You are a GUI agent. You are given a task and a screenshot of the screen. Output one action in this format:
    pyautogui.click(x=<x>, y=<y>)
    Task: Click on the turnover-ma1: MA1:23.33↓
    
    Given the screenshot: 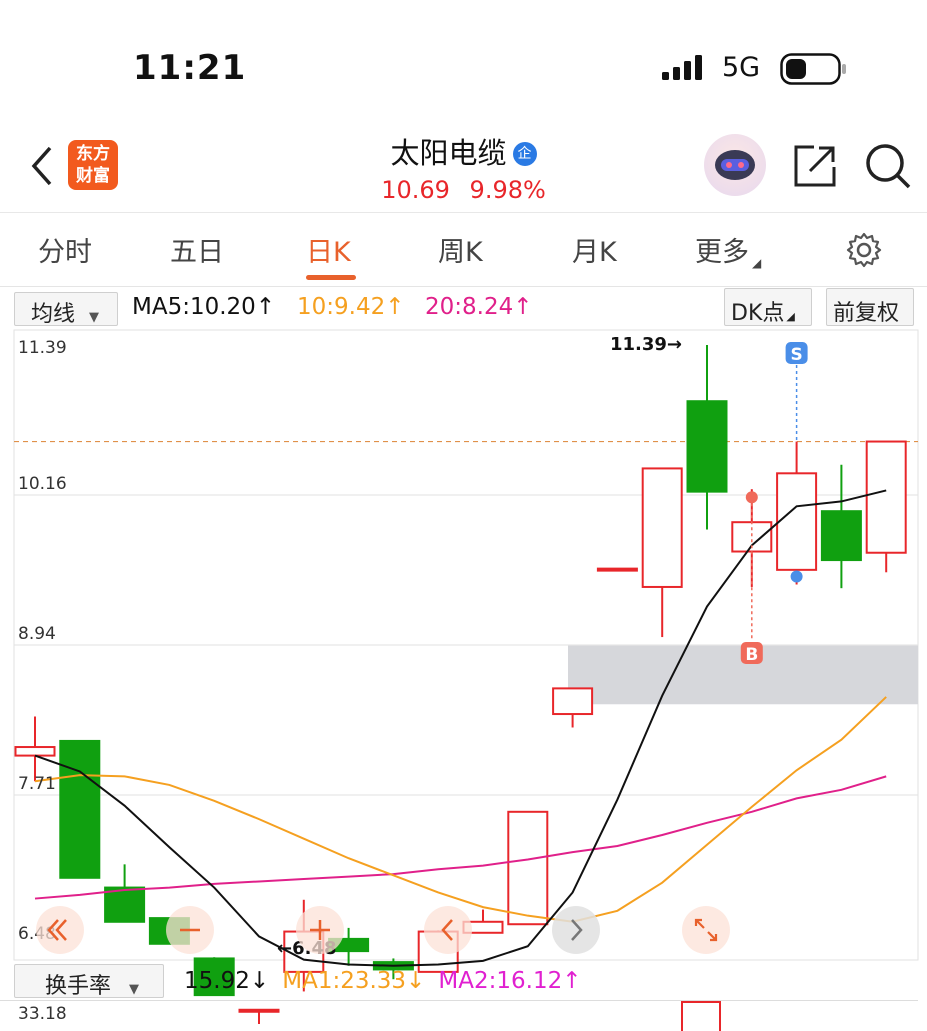 What is the action you would take?
    pyautogui.click(x=354, y=981)
    